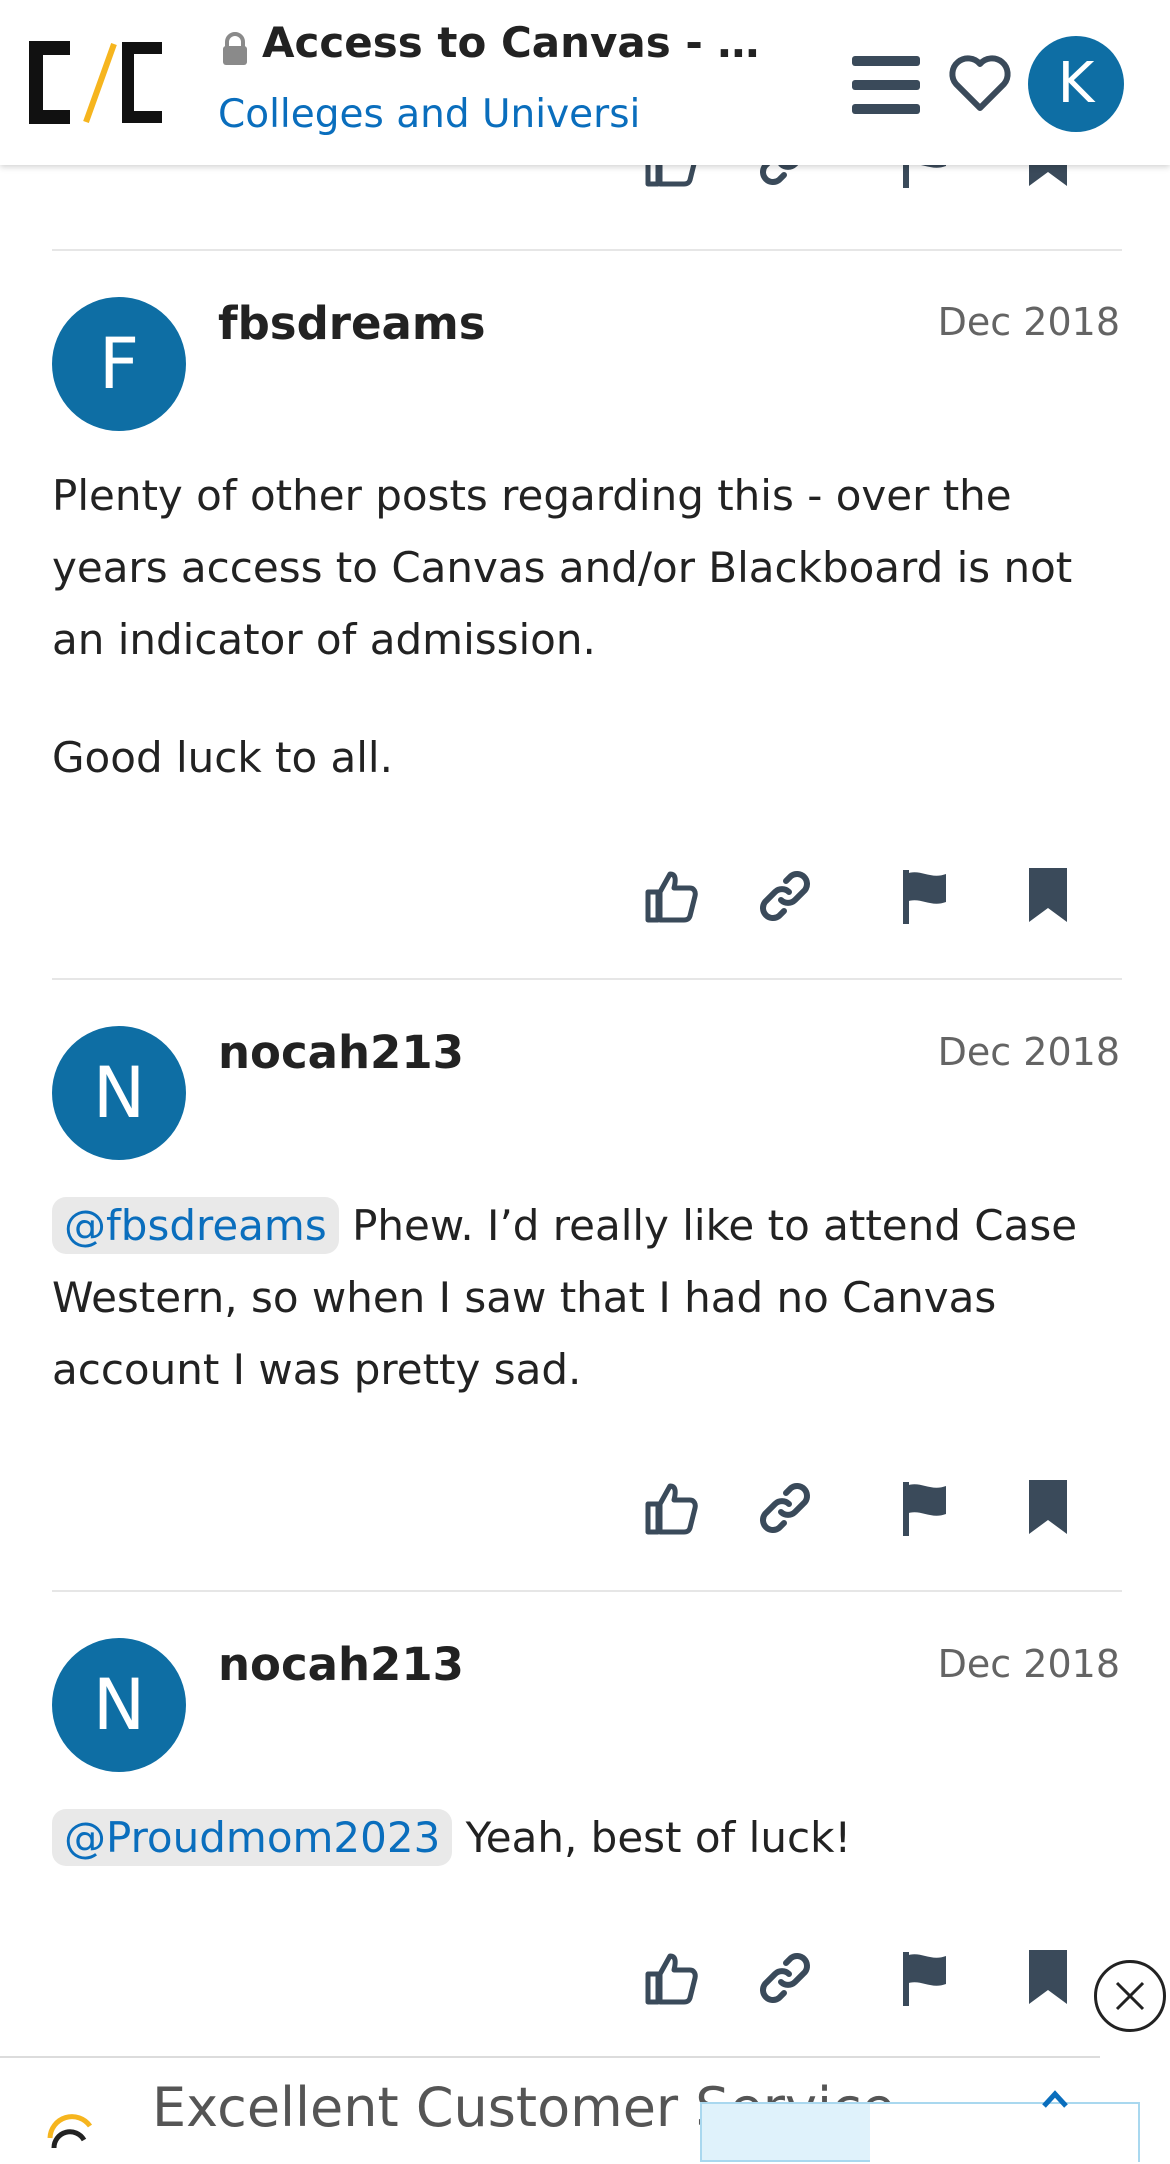  I want to click on post-paragraph: @Proudmom2023 Yeah, best of luck!, so click(587, 1838).